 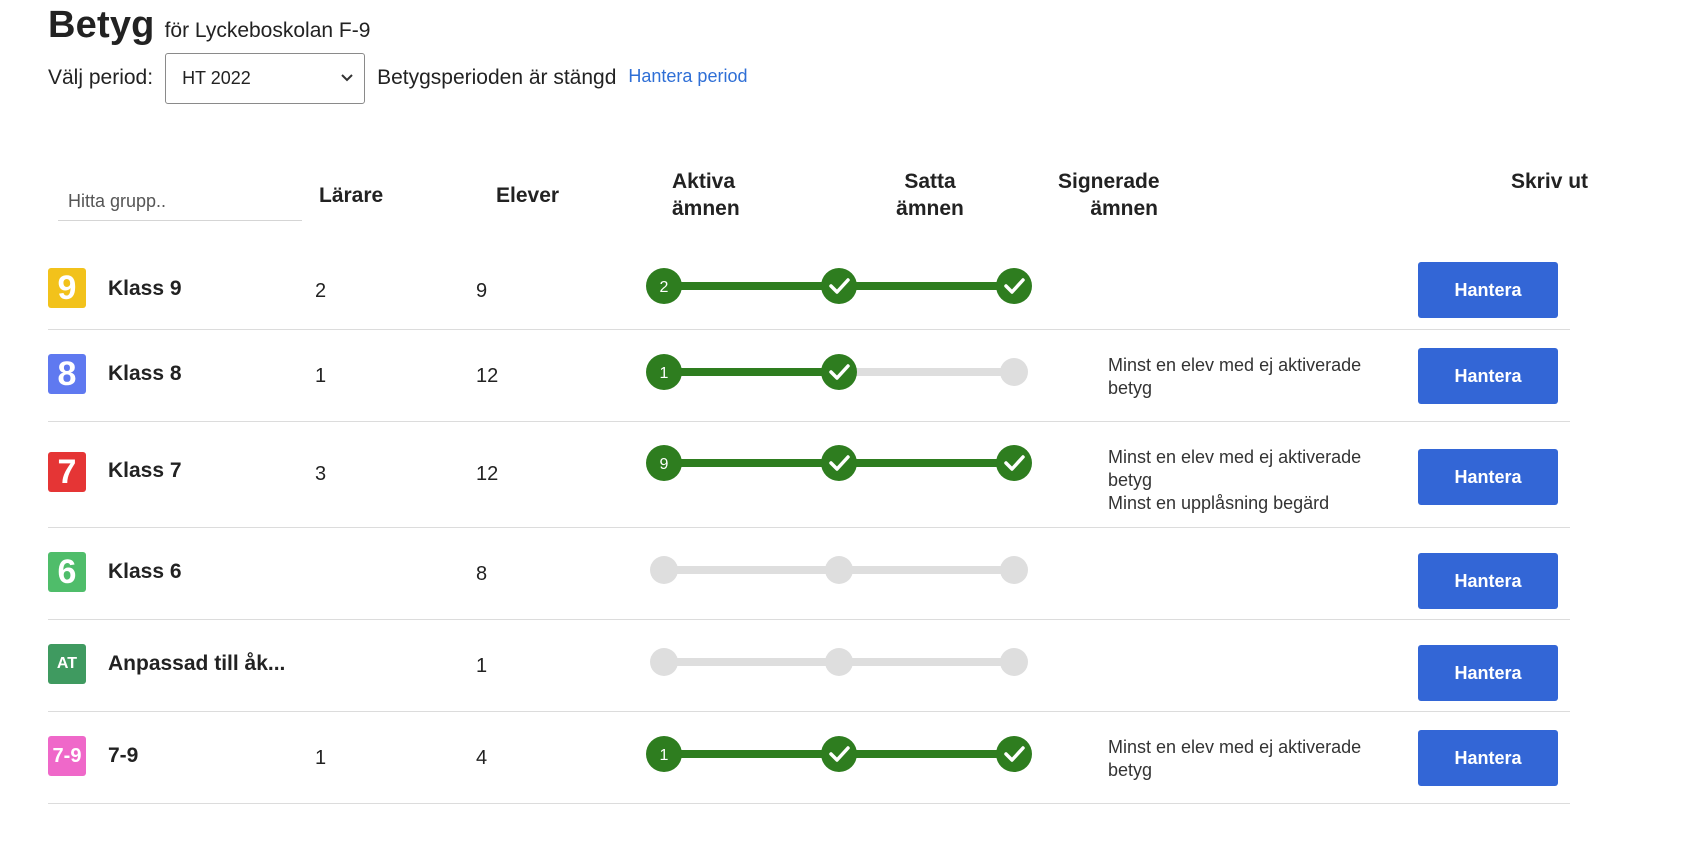 What do you see at coordinates (706, 195) in the screenshot?
I see `column-active: Aktiva ämnen` at bounding box center [706, 195].